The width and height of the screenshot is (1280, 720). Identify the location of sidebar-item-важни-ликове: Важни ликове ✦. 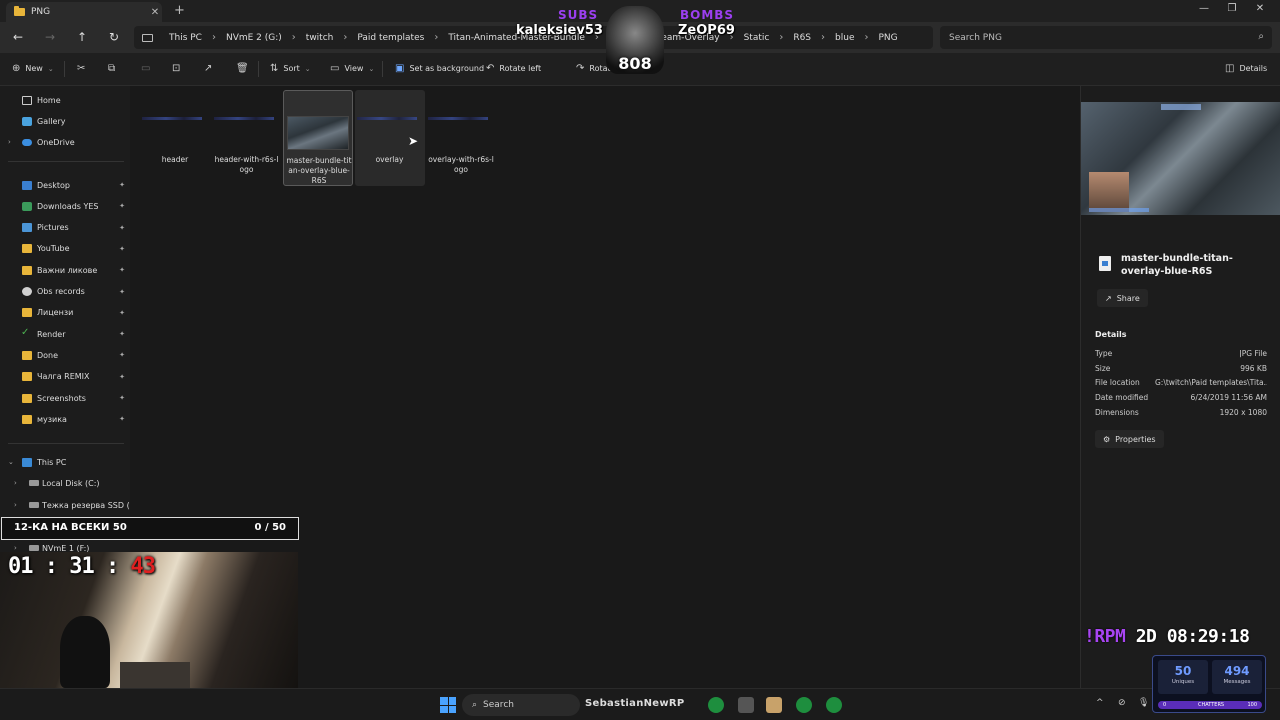
(65, 270).